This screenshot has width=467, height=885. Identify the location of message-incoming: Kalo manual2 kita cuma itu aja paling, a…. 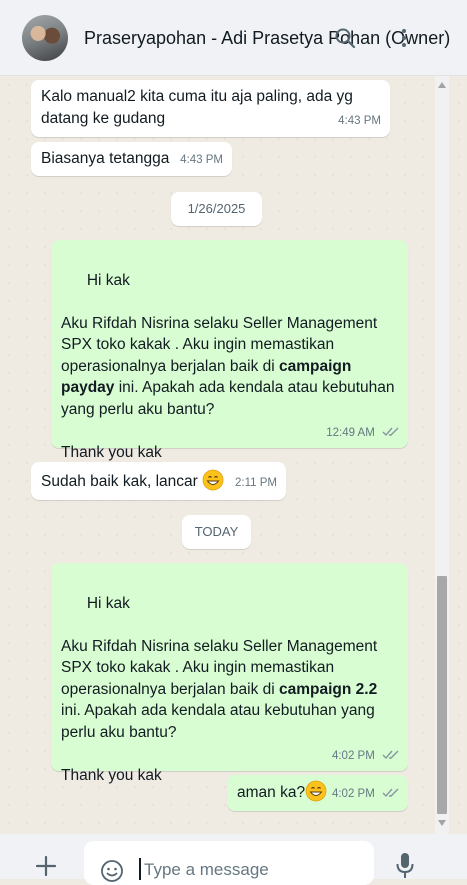
(210, 108).